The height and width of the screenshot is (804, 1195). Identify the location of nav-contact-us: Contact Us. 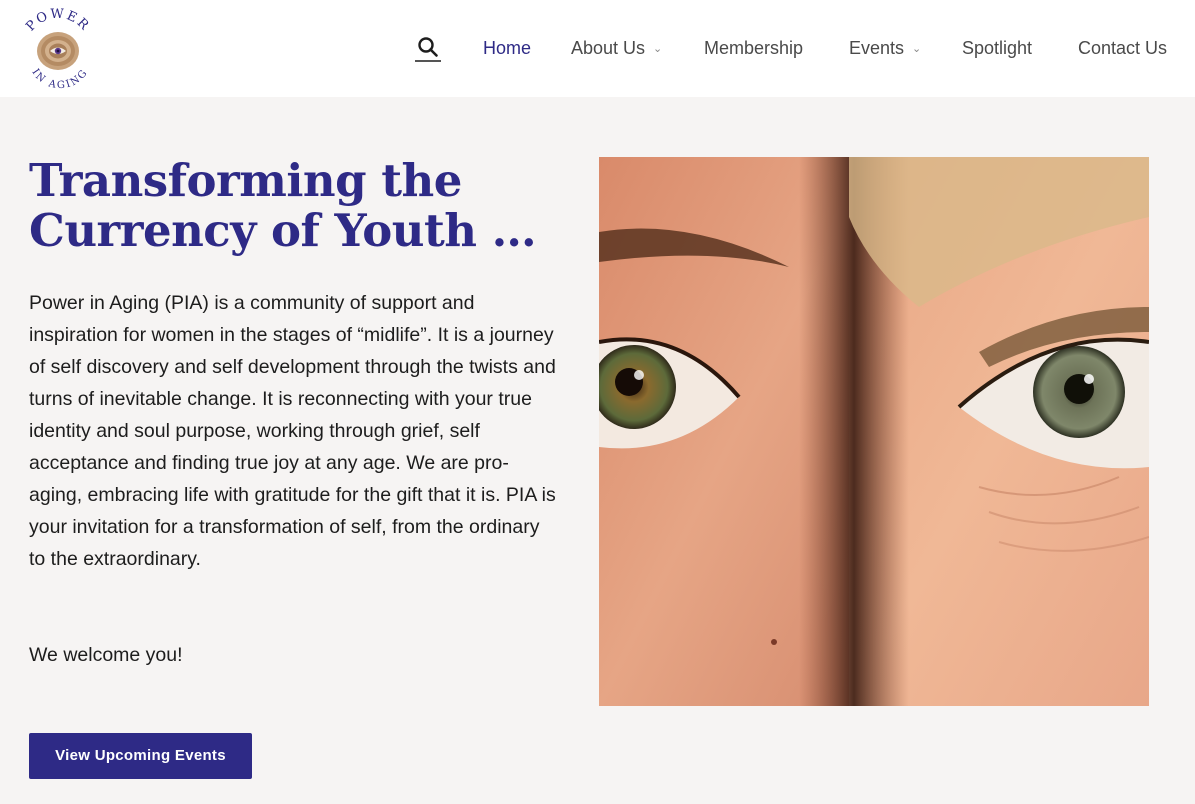
(1122, 48).